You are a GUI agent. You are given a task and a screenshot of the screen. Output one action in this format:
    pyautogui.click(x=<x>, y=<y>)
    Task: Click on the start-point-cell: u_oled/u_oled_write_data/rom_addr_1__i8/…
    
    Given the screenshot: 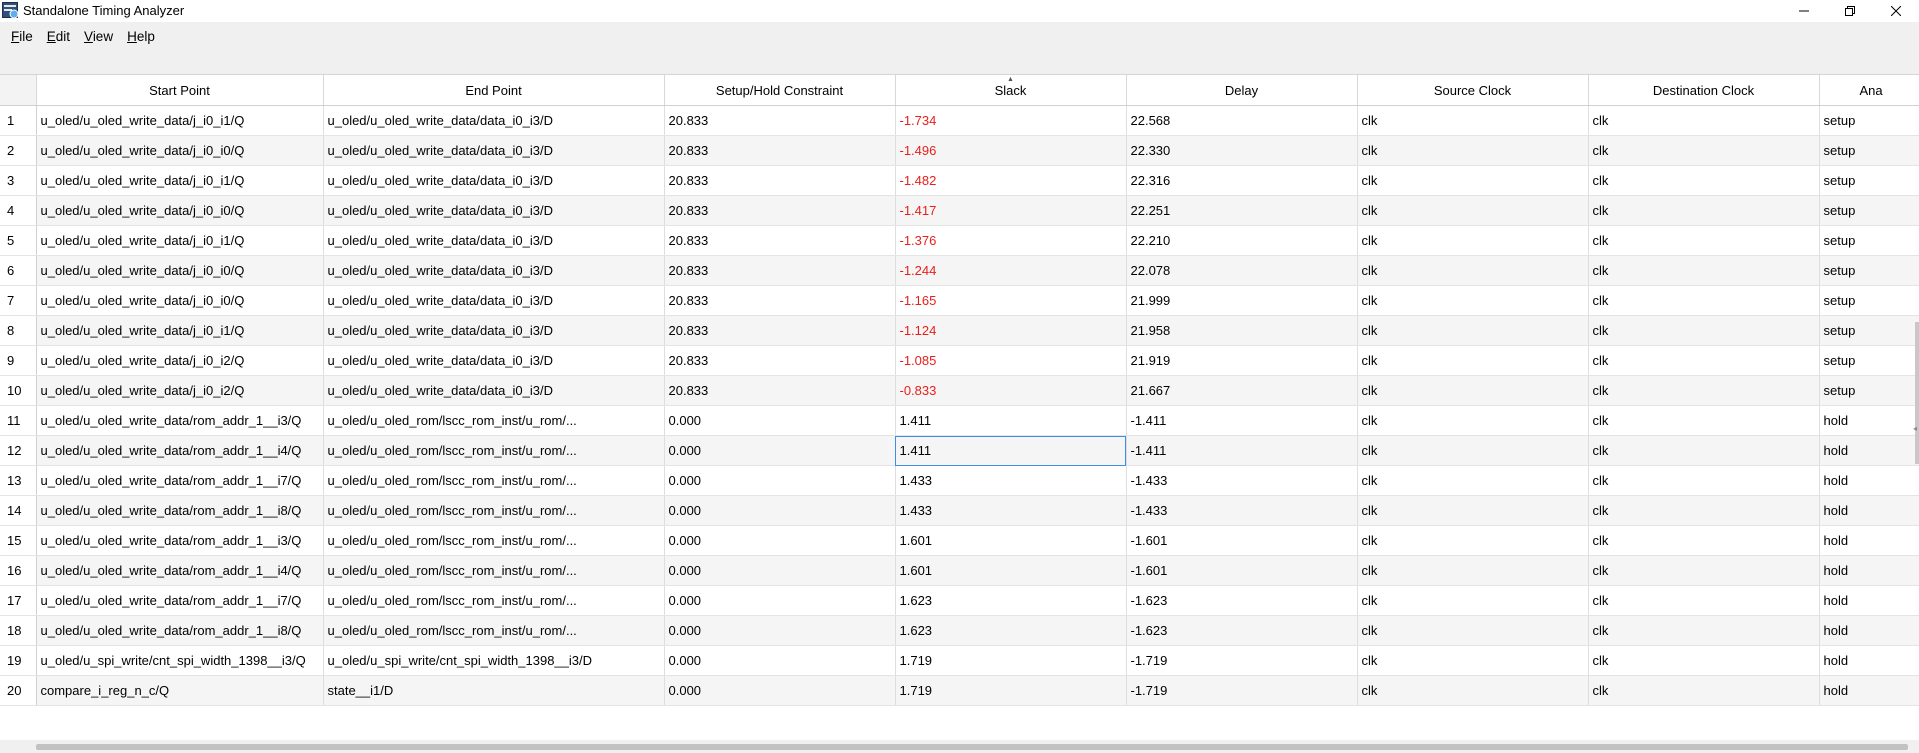 What is the action you would take?
    pyautogui.click(x=180, y=630)
    